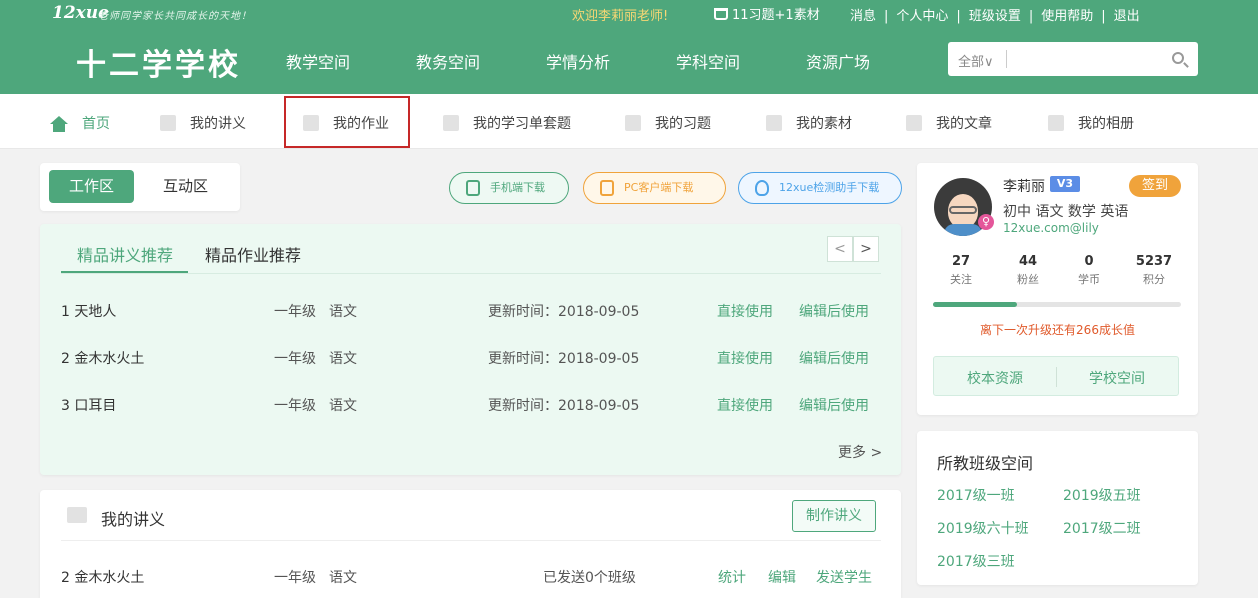  Describe the element at coordinates (1178, 58) in the screenshot. I see `search-icon` at that location.